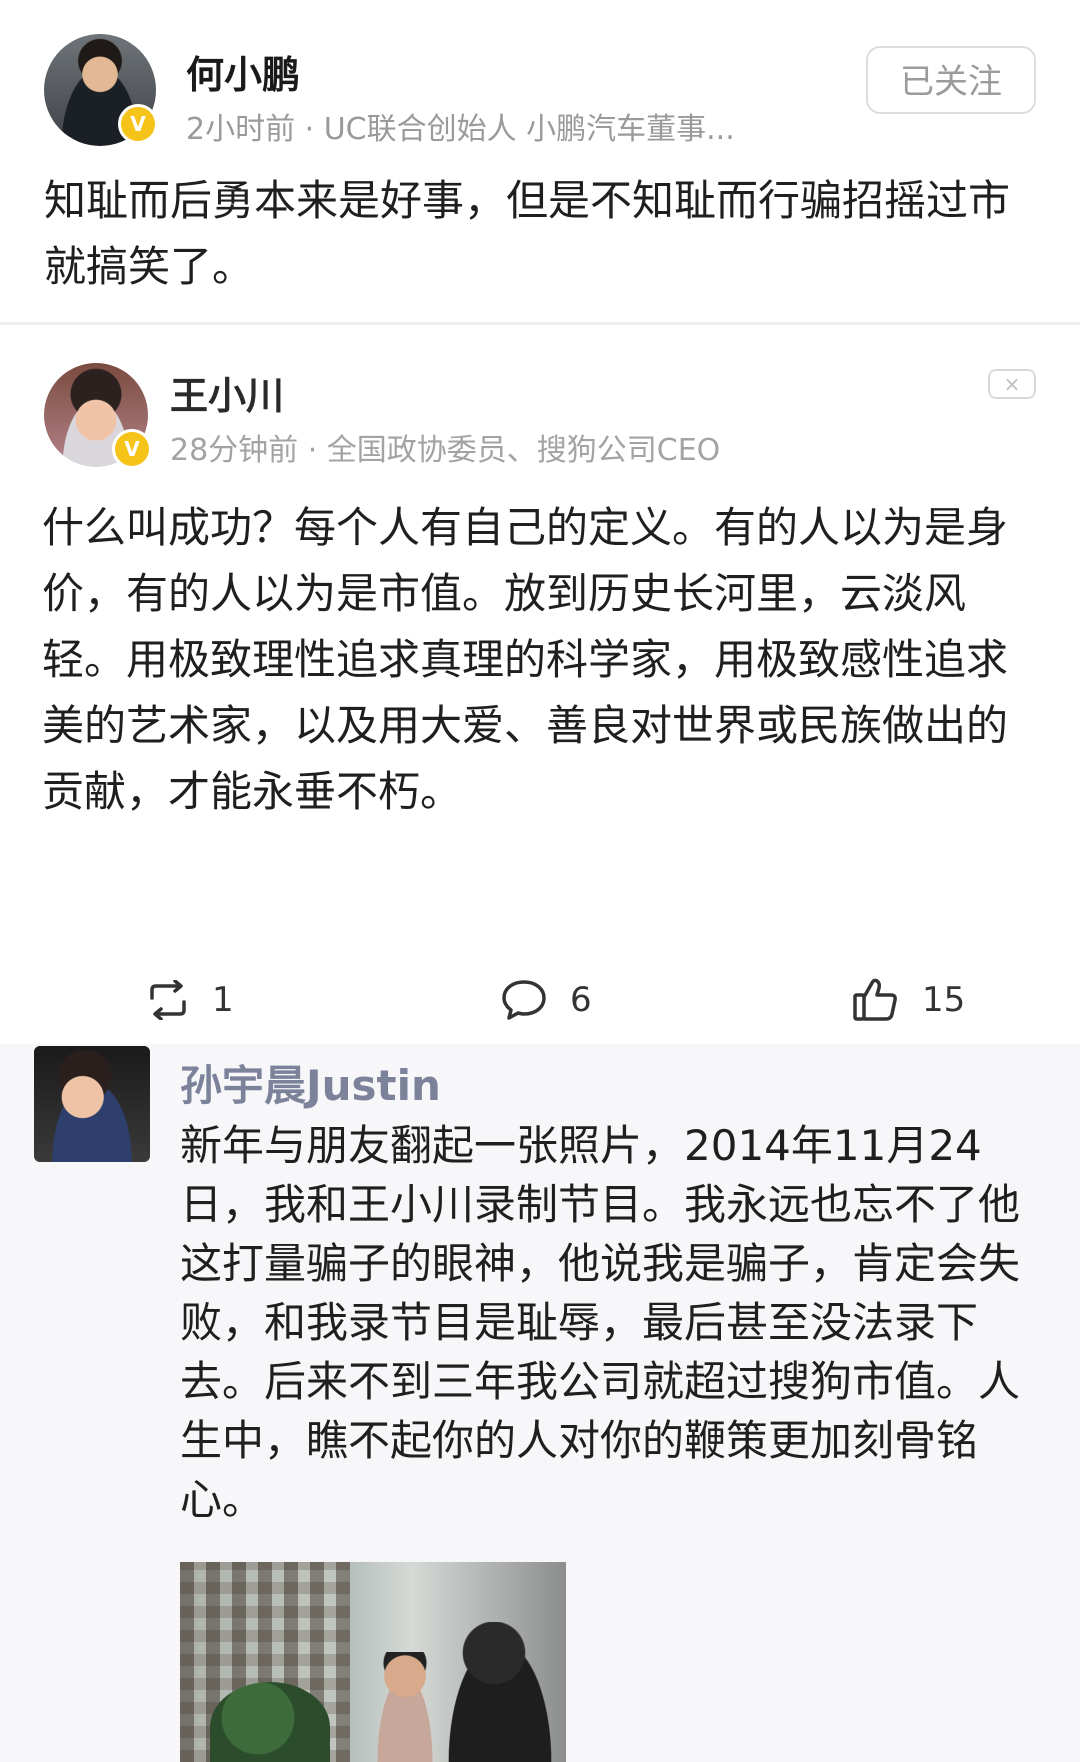 The image size is (1080, 1762). Describe the element at coordinates (527, 233) in the screenshot. I see `post-text: 知耻而后勇本来是好事，但是不知耻而行骗招摇过市就搞笑了。` at that location.